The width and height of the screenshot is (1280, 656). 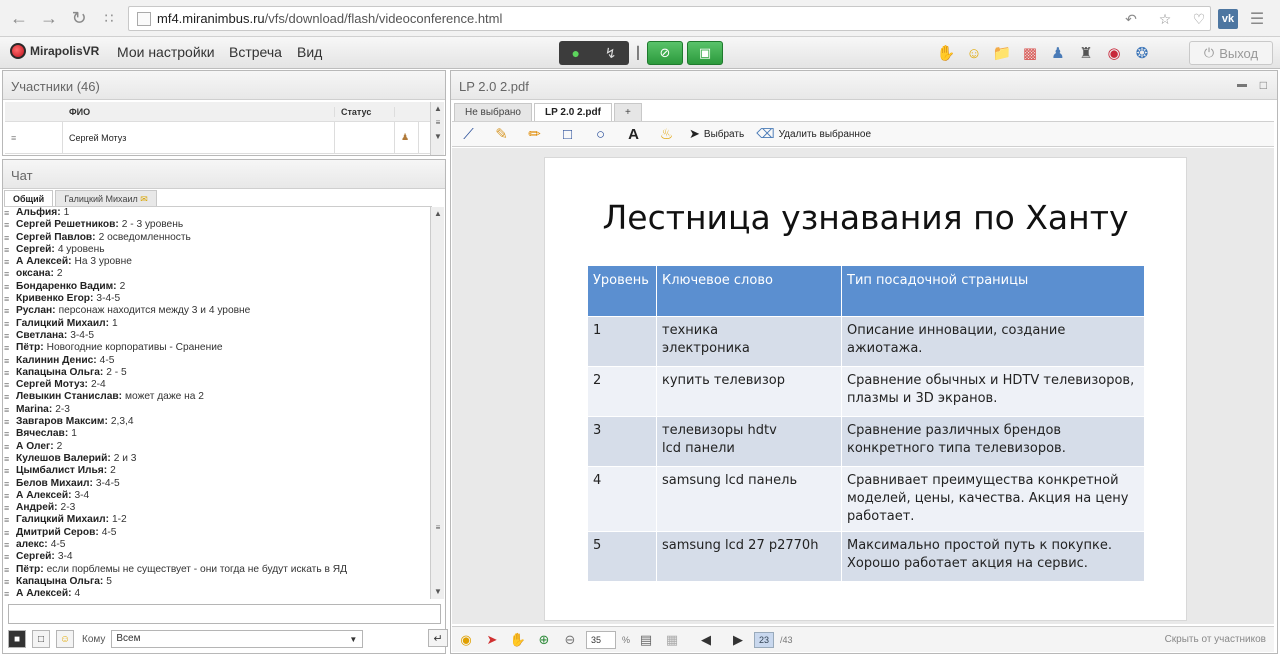 I want to click on help-icon: ❂, so click(x=1142, y=53).